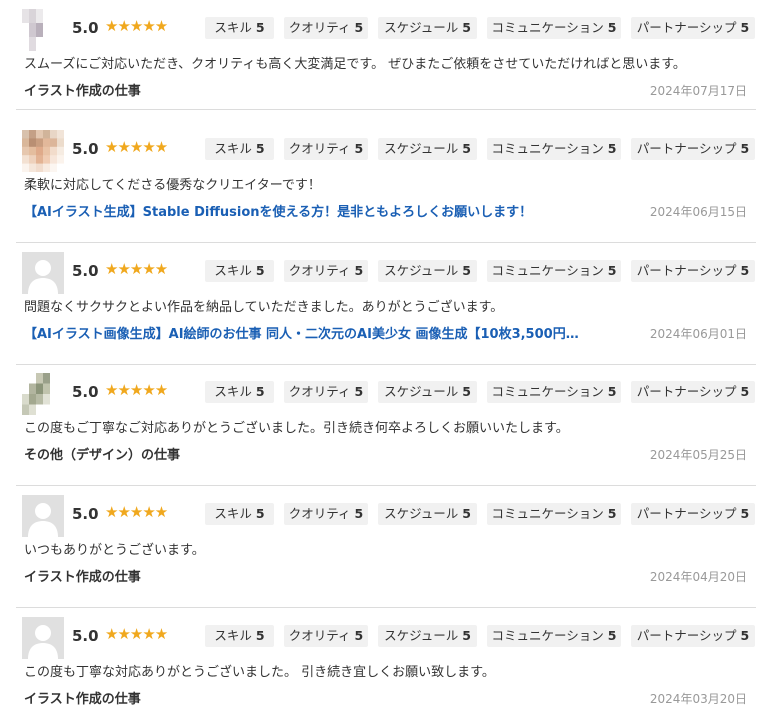 This screenshot has width=770, height=713. Describe the element at coordinates (698, 91) in the screenshot. I see `review-date: 2024年07月17日` at that location.